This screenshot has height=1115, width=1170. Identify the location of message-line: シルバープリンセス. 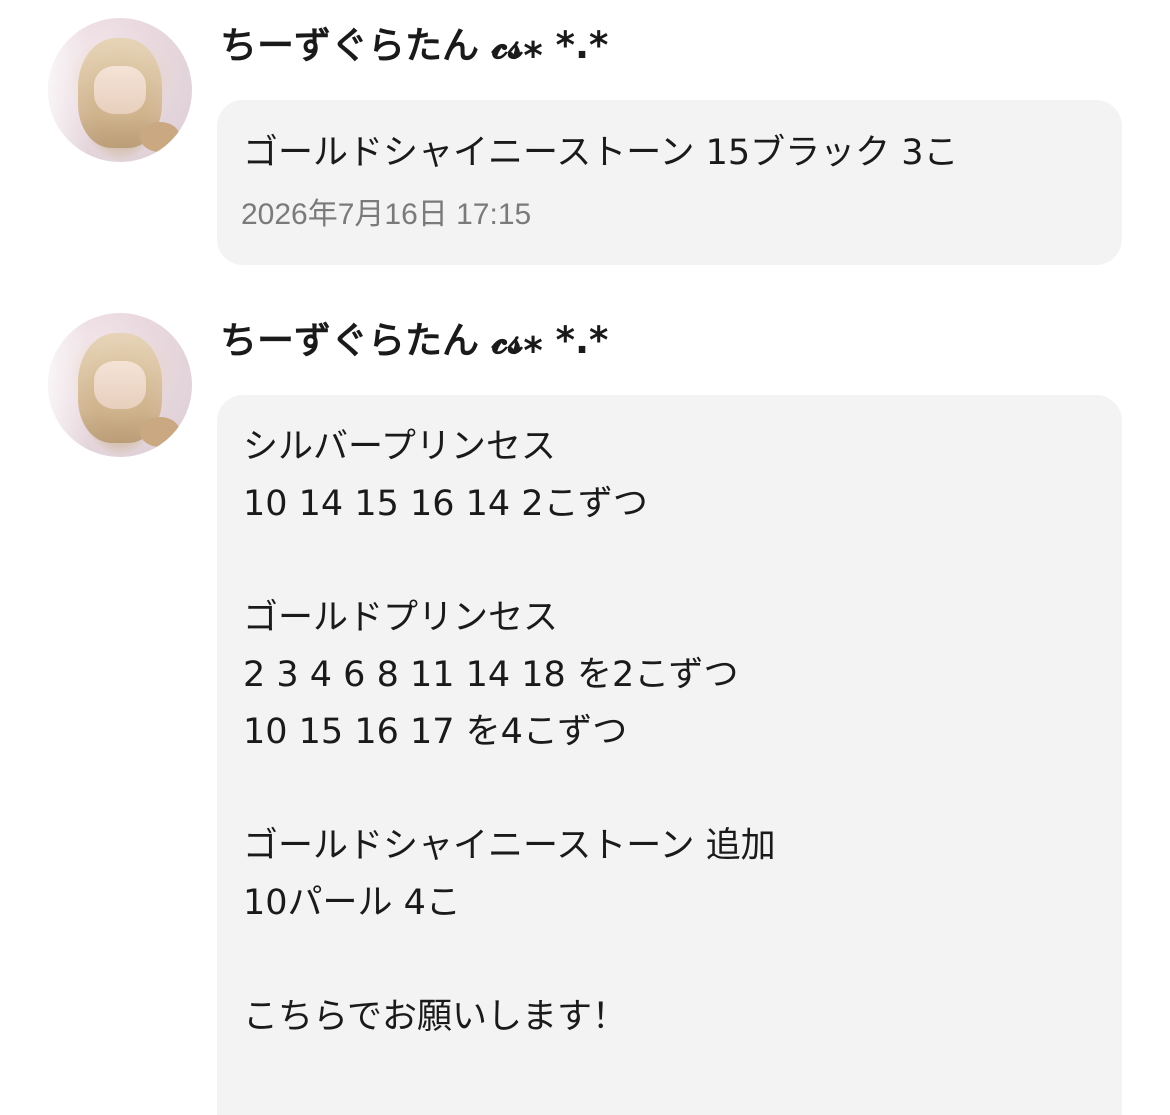
(399, 447).